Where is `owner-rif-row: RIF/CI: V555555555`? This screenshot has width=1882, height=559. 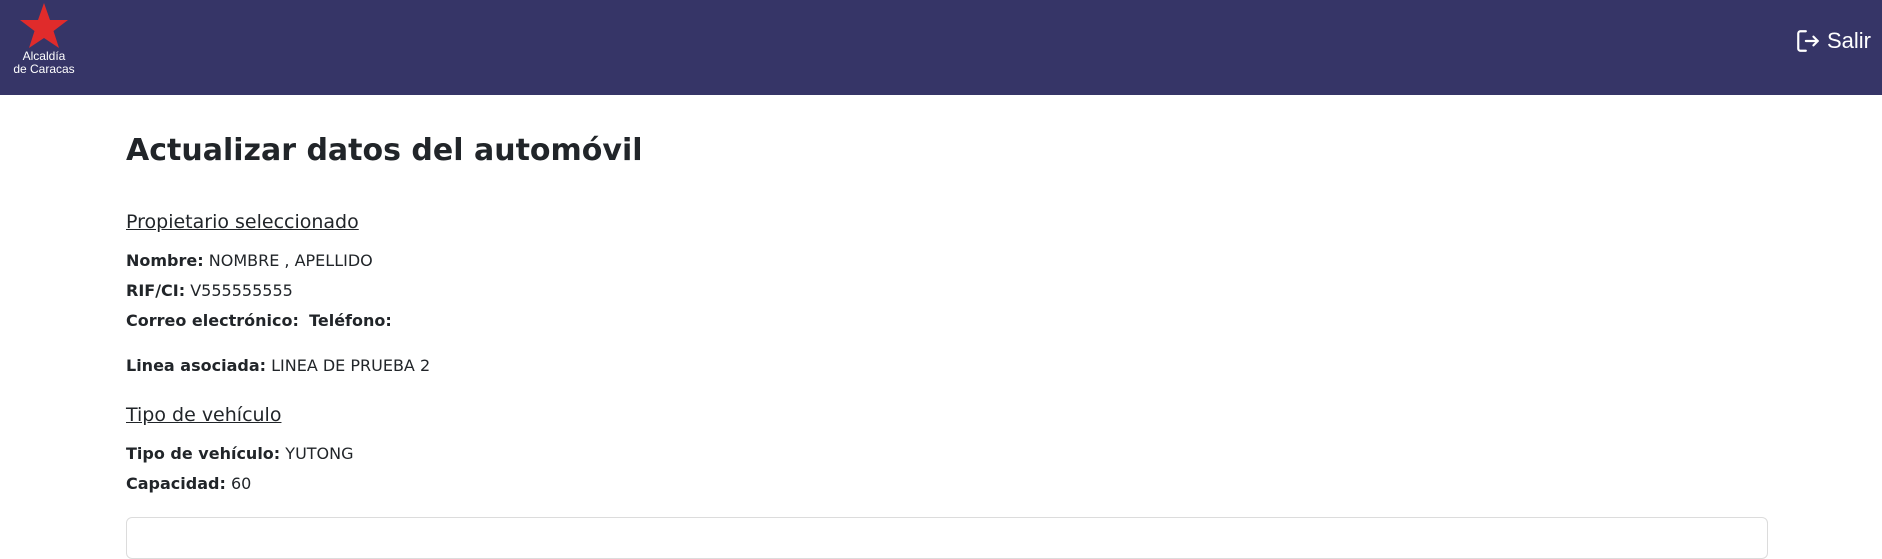 owner-rif-row: RIF/CI: V555555555 is located at coordinates (209, 290).